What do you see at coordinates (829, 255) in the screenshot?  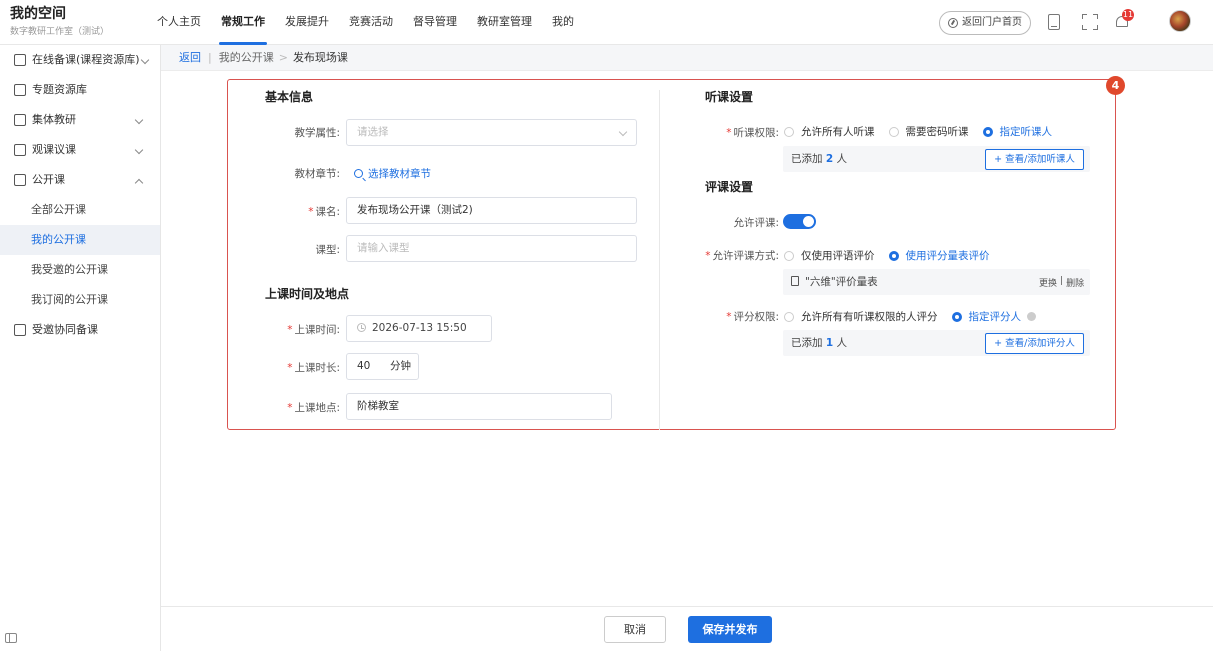 I see `review-mode-comment: 仅使用评语评价` at bounding box center [829, 255].